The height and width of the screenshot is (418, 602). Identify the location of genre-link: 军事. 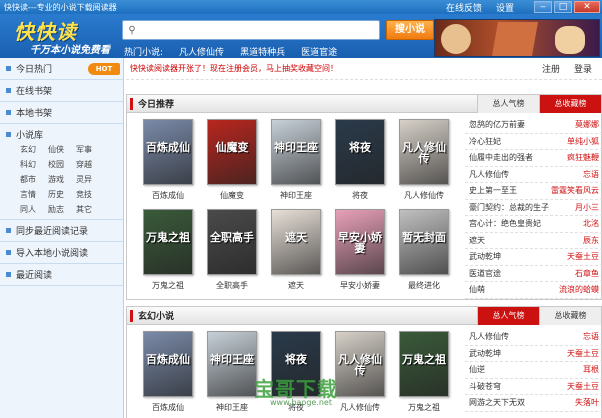
(89, 149).